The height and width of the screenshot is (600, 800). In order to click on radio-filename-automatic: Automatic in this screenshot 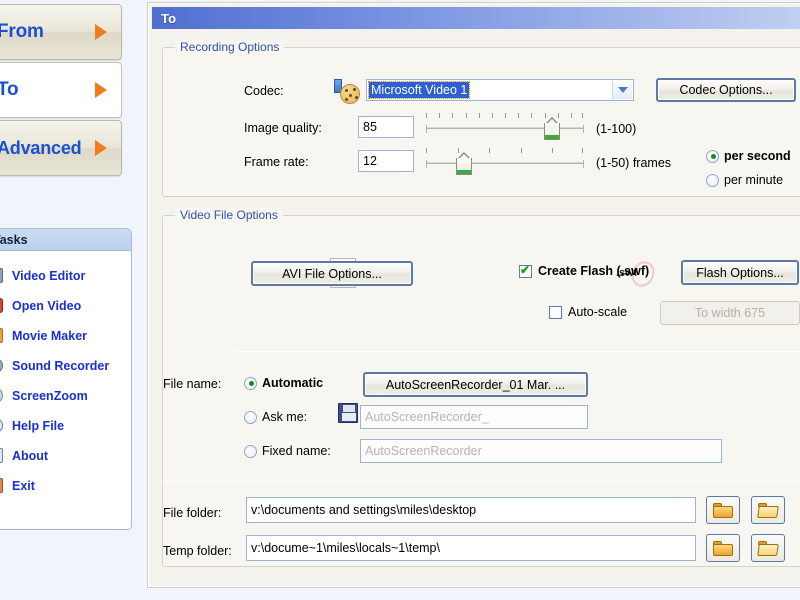, I will do `click(283, 383)`.